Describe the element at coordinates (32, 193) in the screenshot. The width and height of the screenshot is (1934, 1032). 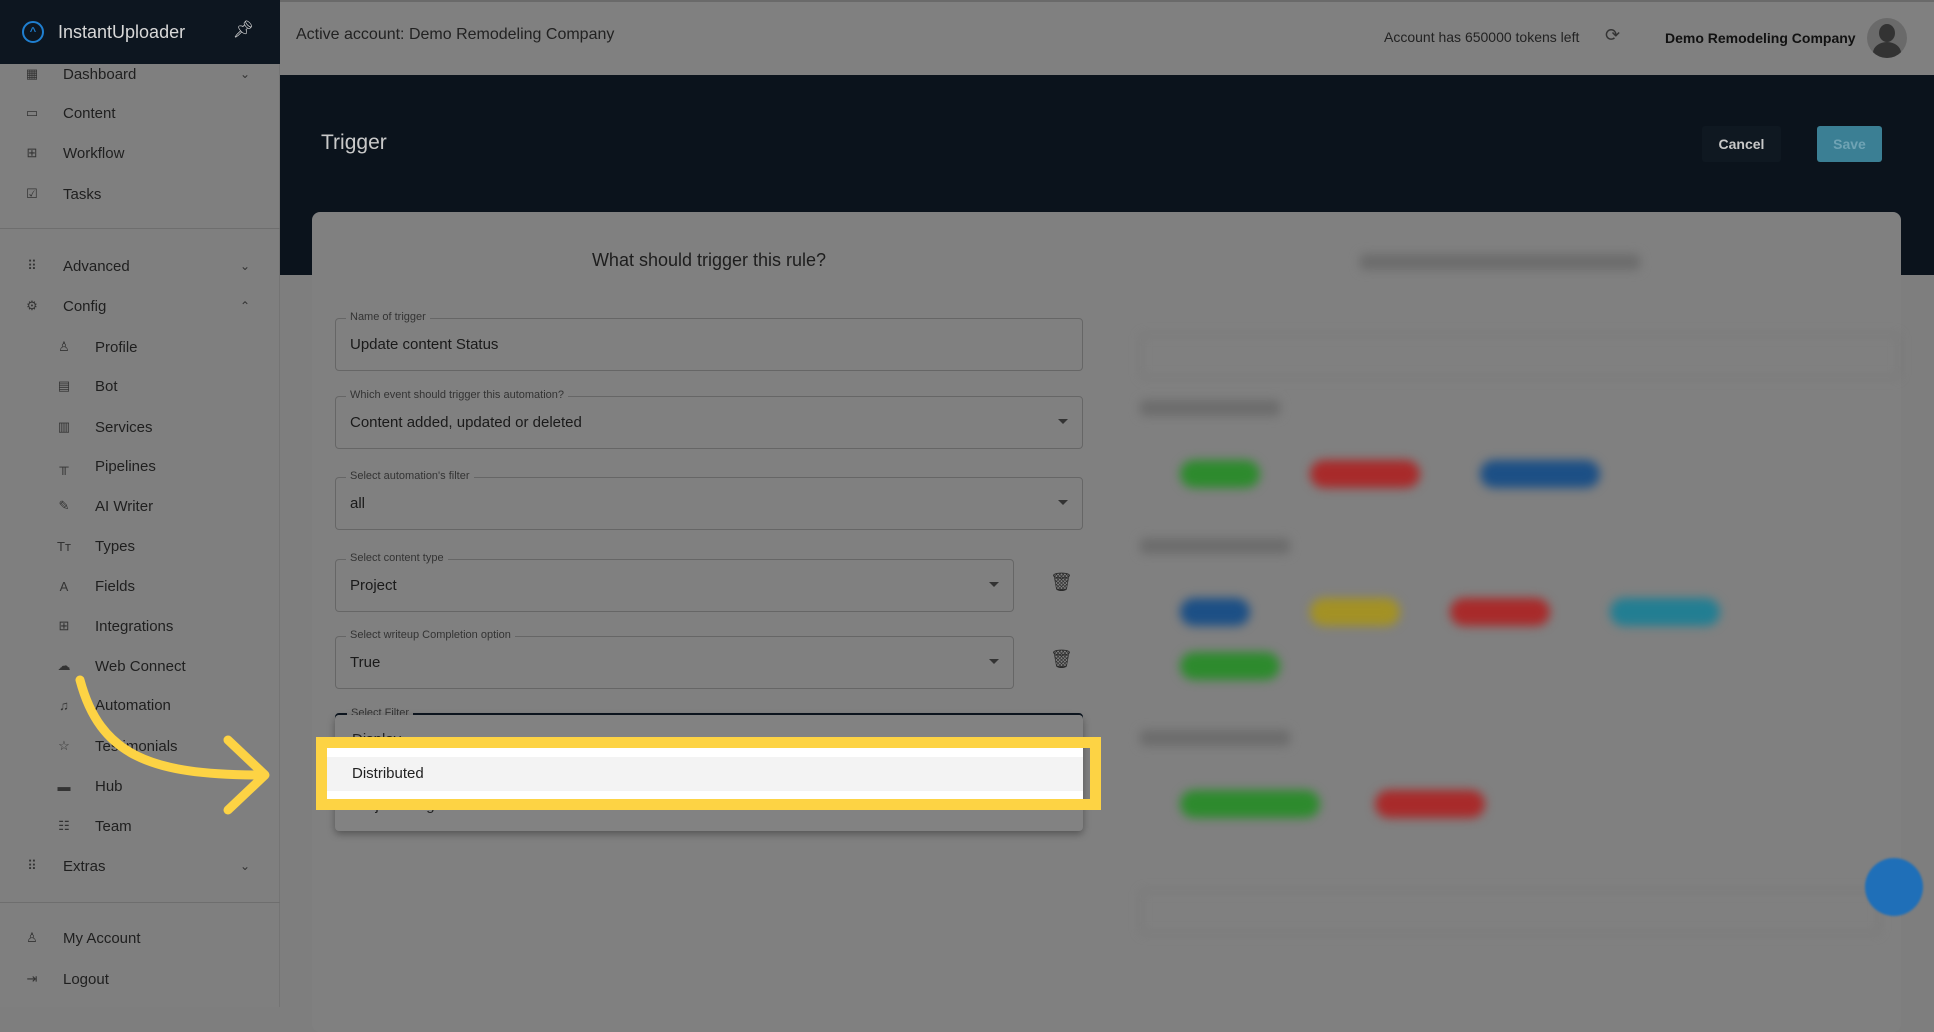
I see `checkbox-icon: ☑` at that location.